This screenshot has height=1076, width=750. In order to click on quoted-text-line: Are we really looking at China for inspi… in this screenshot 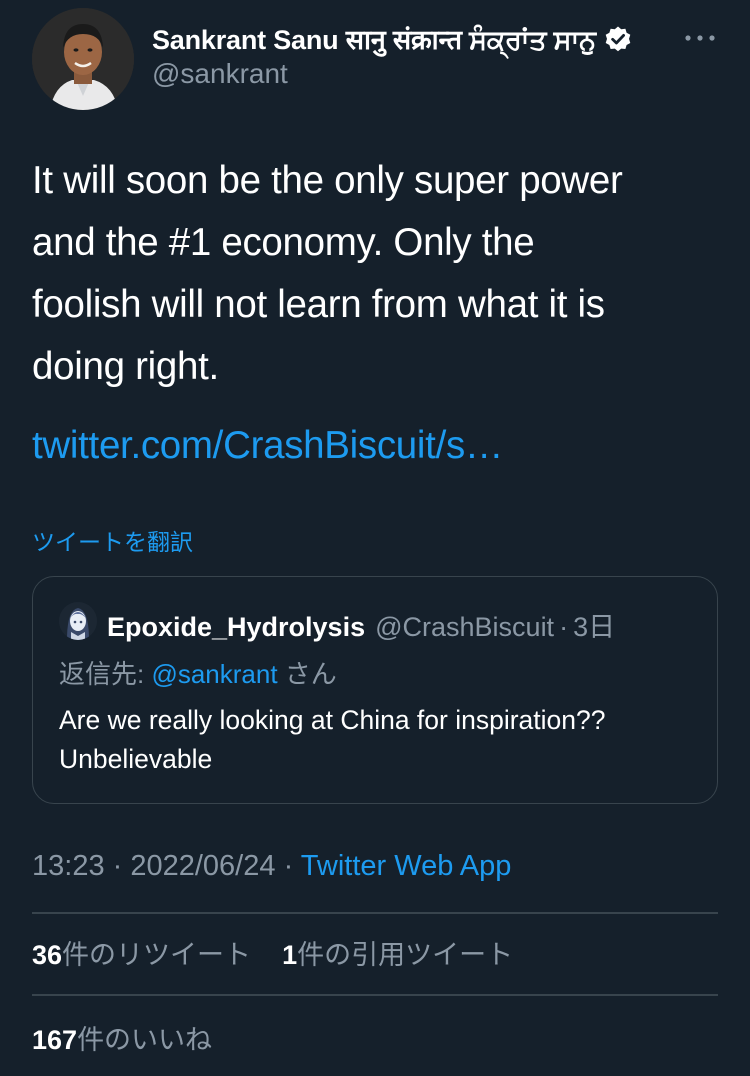, I will do `click(332, 720)`.